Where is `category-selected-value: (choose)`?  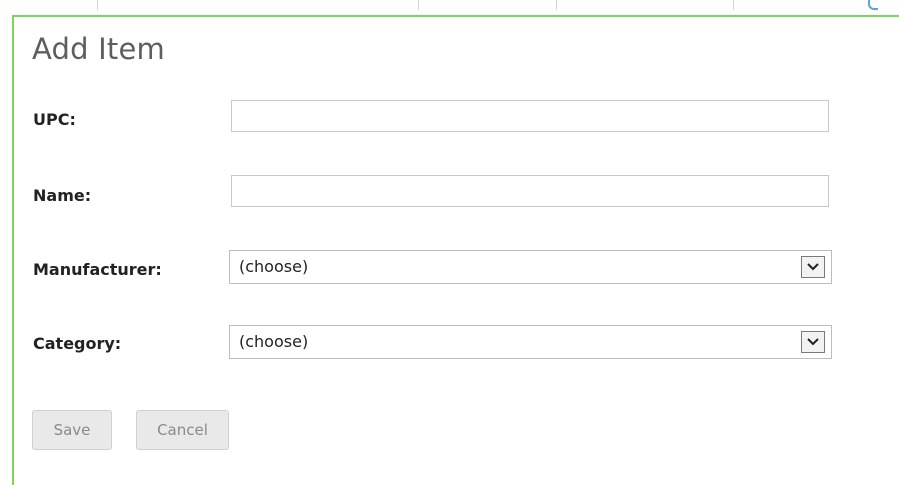 category-selected-value: (choose) is located at coordinates (274, 341).